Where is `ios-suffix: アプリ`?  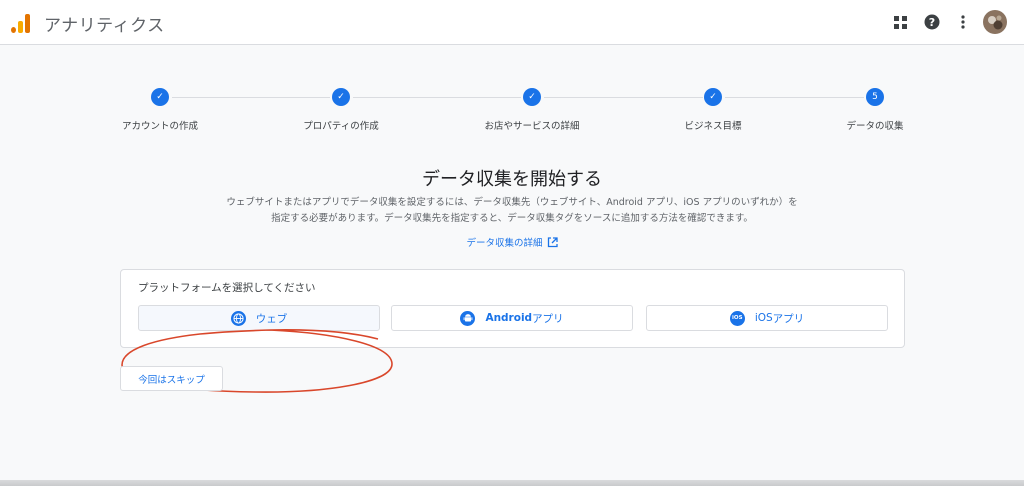 ios-suffix: アプリ is located at coordinates (788, 318).